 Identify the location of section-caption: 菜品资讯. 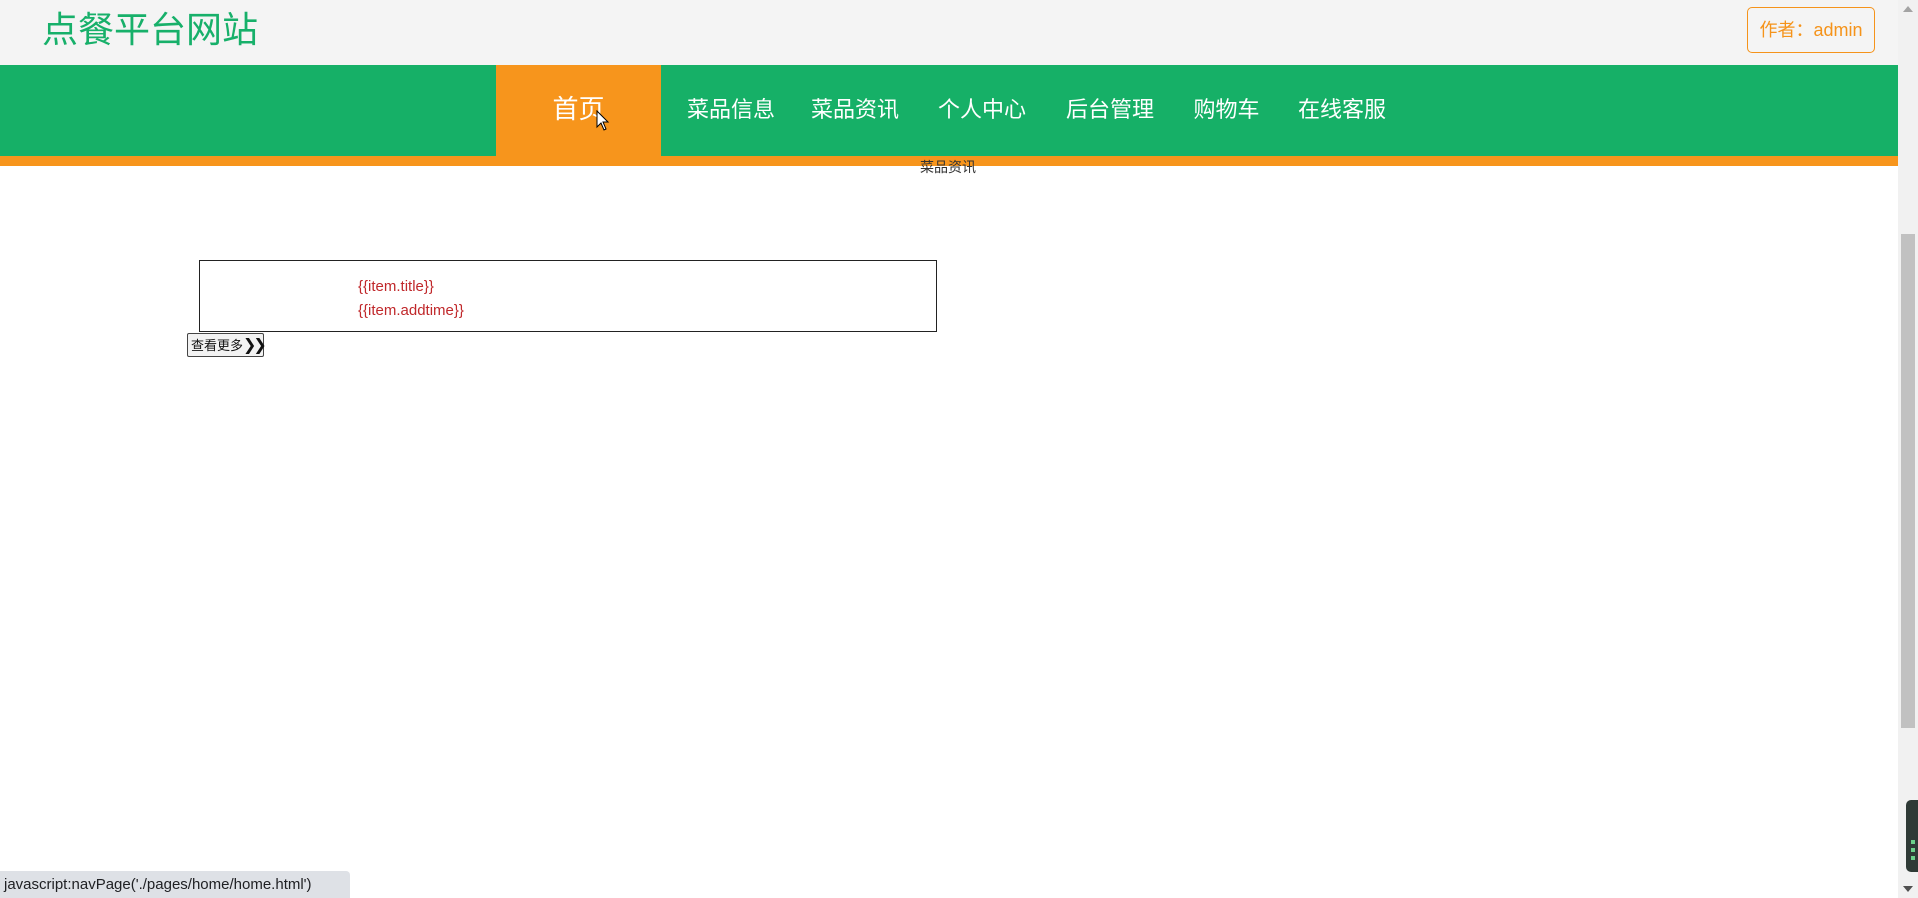
(948, 168).